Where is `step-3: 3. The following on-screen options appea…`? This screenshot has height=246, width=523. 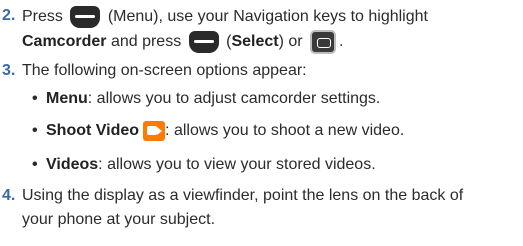
step-3: 3. The following on-screen options appea… is located at coordinates (261, 71).